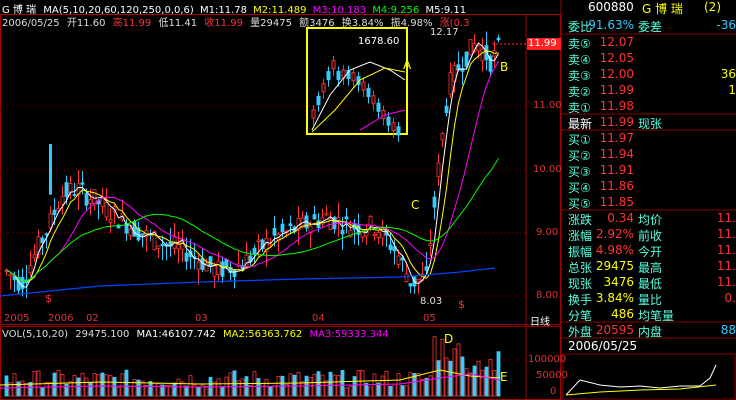 This screenshot has width=736, height=400. Describe the element at coordinates (614, 330) in the screenshot. I see `outer-value: 20595` at that location.